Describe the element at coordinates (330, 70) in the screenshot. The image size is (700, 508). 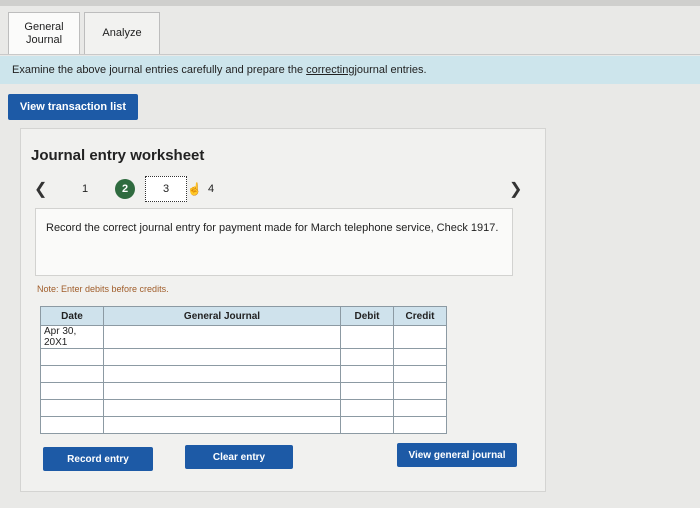
I see `instruction-text-underlined: correcting` at that location.